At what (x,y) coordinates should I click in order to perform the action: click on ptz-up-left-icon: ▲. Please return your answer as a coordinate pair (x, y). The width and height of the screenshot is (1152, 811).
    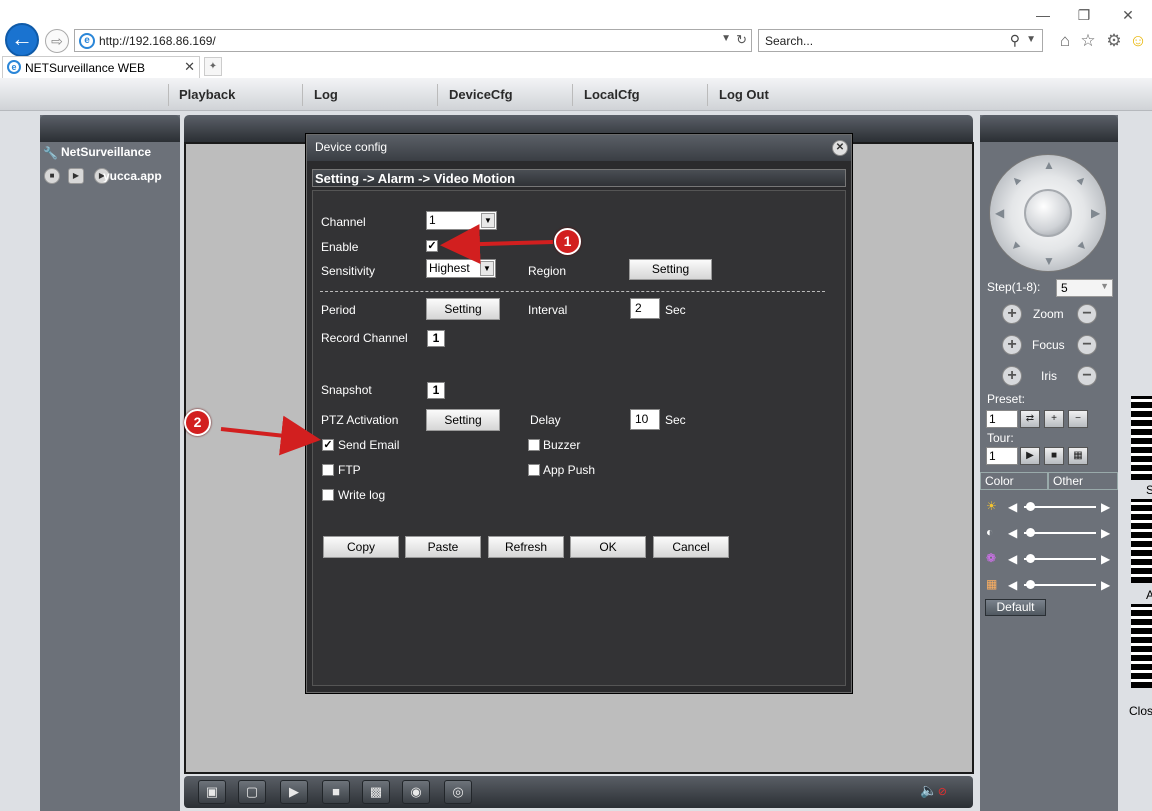
    Looking at the image, I should click on (1016, 180).